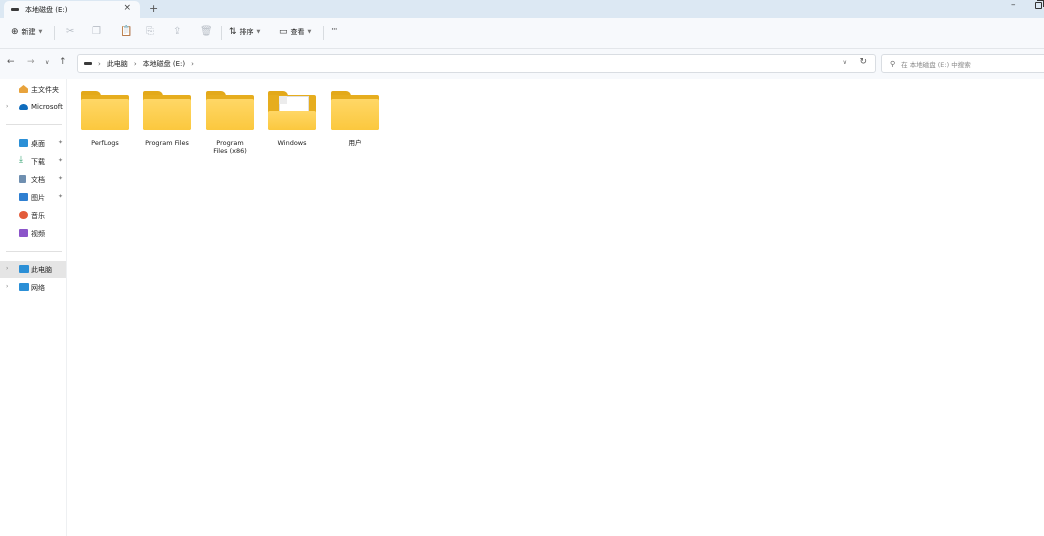  What do you see at coordinates (206, 31) in the screenshot?
I see `delete-icon: 🗑` at bounding box center [206, 31].